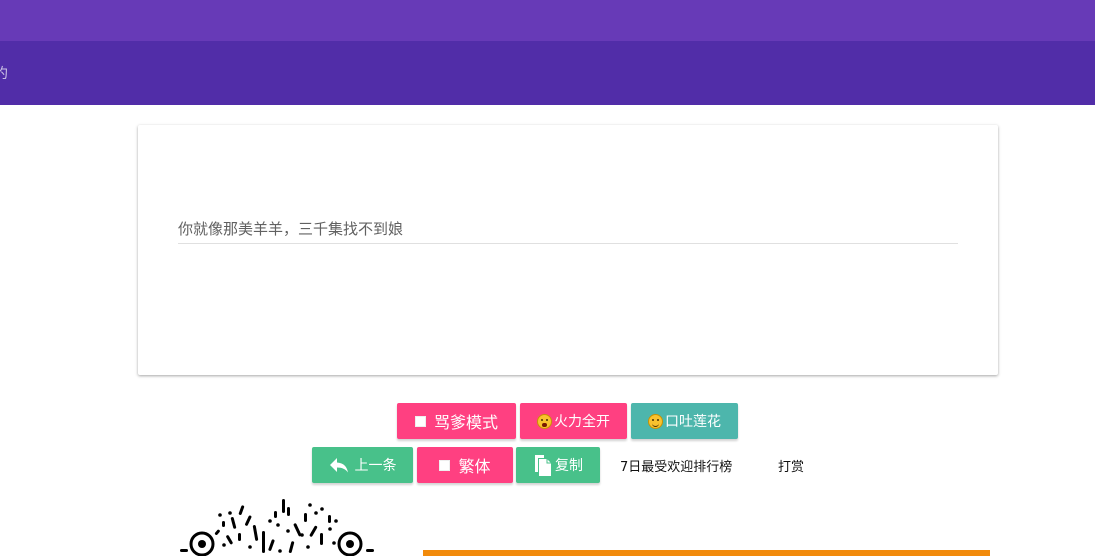 This screenshot has height=556, width=1095. I want to click on reward-link: 打赏, so click(791, 465).